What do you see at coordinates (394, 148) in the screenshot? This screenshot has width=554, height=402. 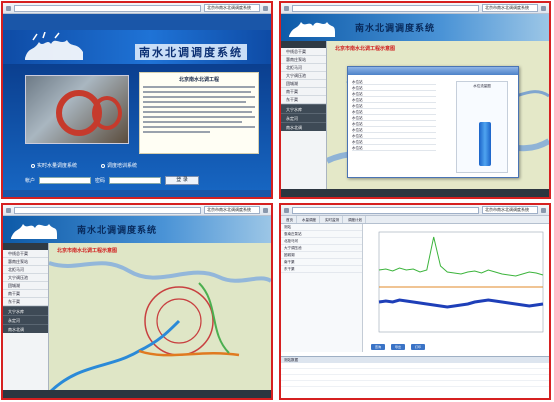 I see `table-row: 水位站` at bounding box center [394, 148].